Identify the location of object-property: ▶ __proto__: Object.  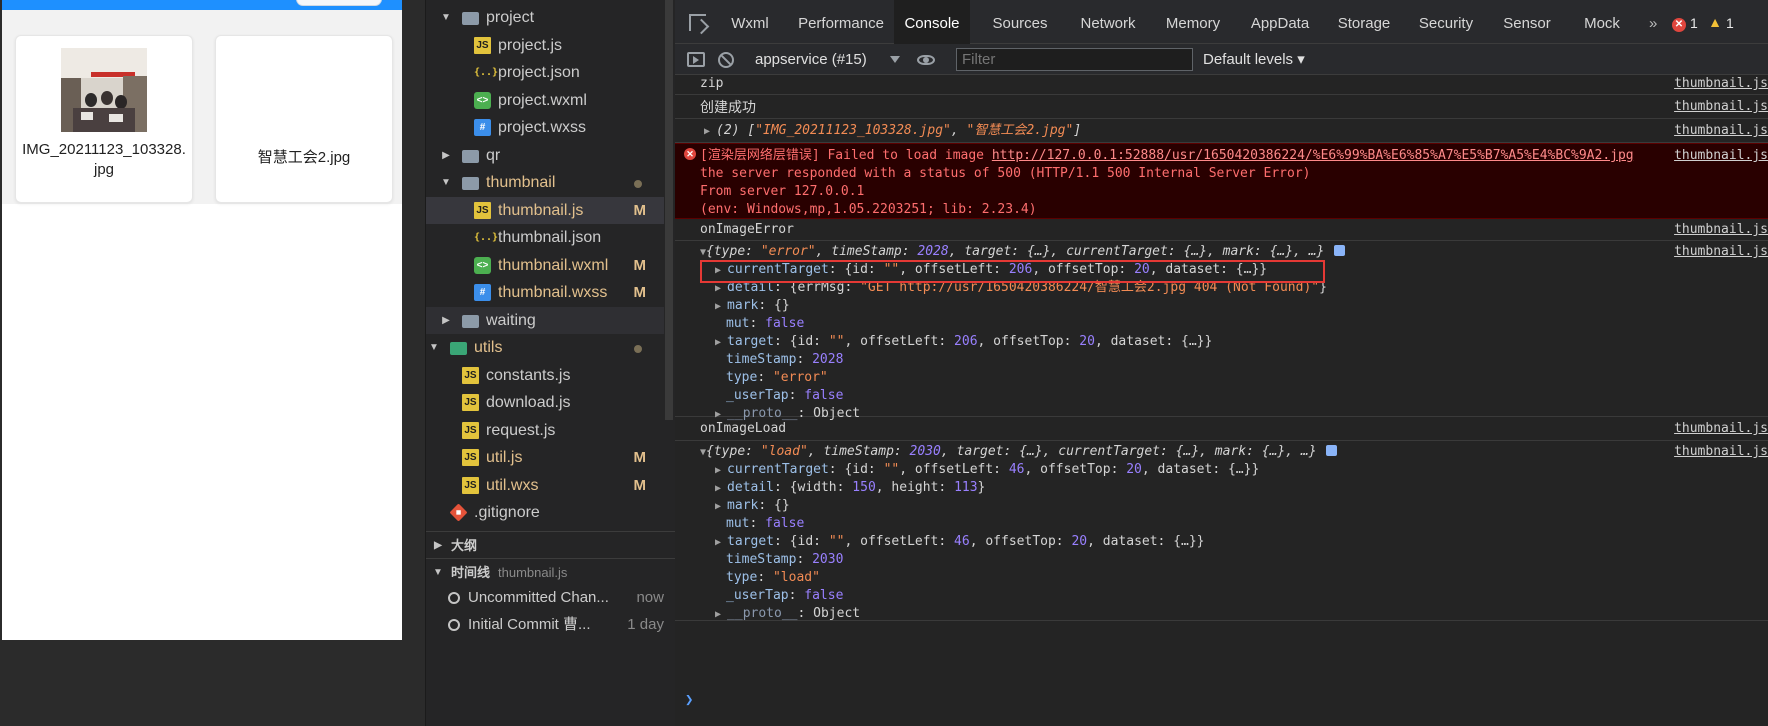
(787, 614).